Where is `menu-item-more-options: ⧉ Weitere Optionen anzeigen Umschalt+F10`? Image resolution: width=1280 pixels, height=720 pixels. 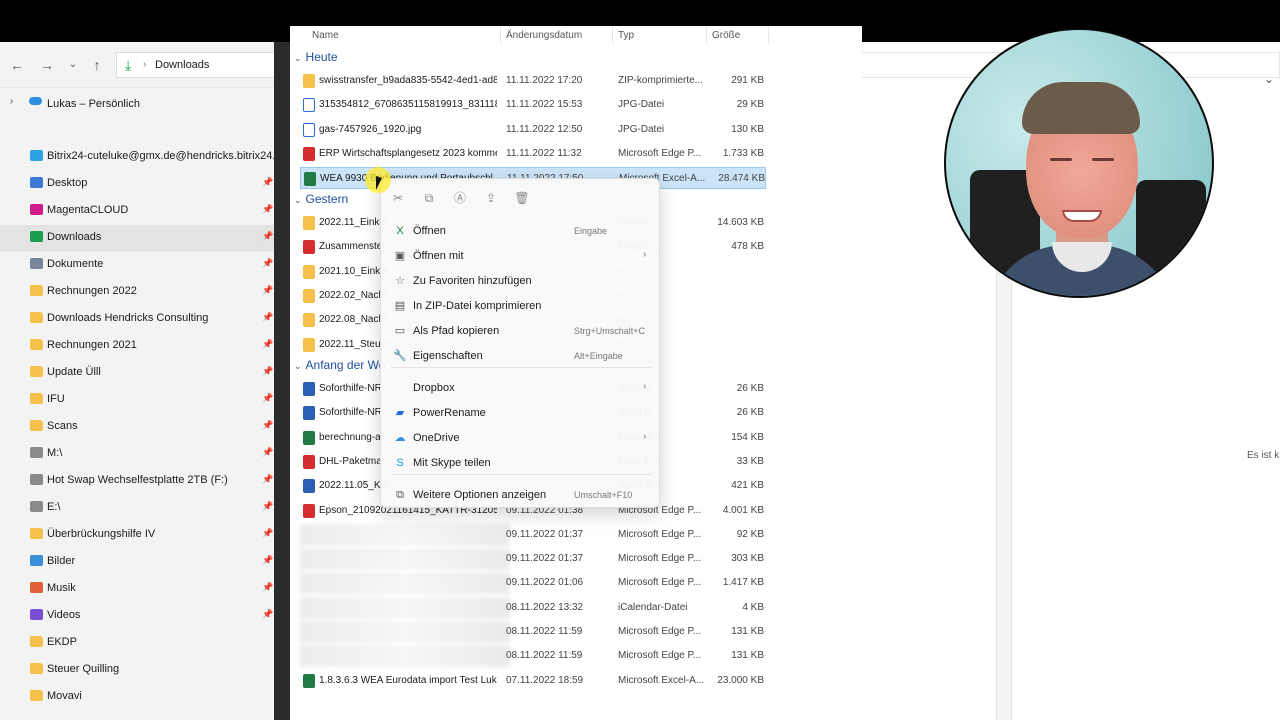
menu-item-more-options: ⧉ Weitere Optionen anzeigen Umschalt+F10 is located at coordinates (521, 495).